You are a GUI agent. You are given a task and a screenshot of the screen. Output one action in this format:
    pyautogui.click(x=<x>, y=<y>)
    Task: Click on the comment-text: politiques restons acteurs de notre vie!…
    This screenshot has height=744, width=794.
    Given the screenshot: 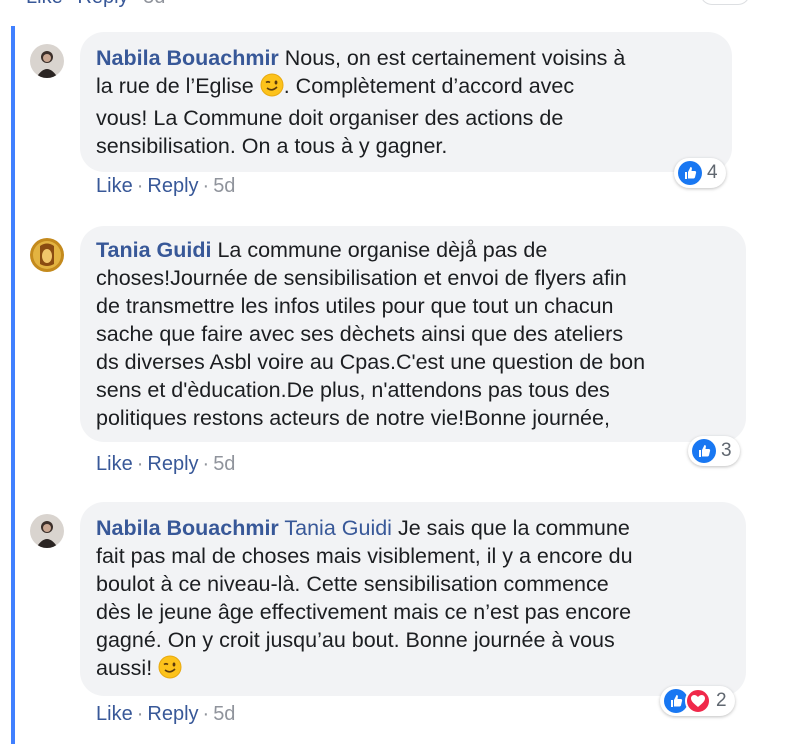 What is the action you would take?
    pyautogui.click(x=353, y=418)
    